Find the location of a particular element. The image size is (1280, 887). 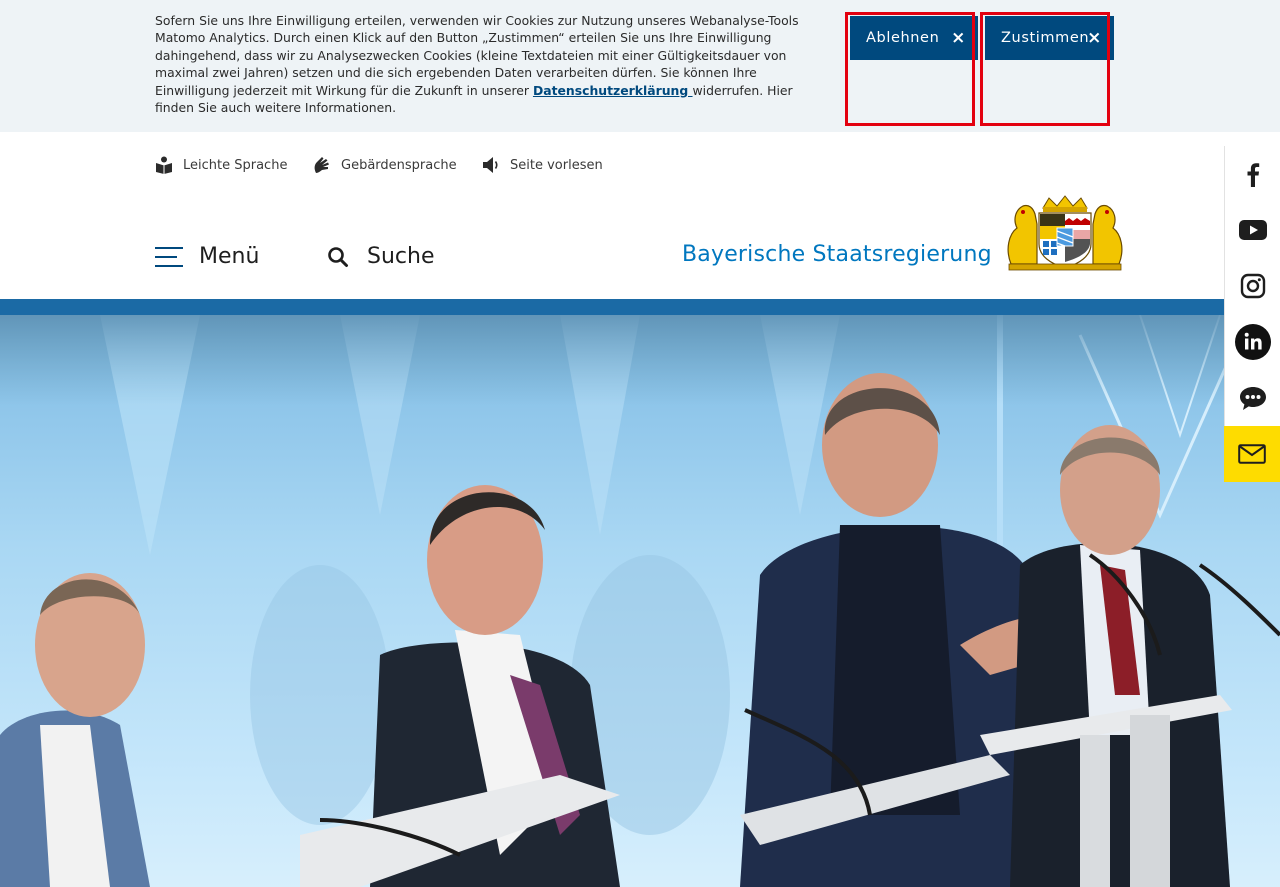

youtube-icon is located at coordinates (1252, 230).